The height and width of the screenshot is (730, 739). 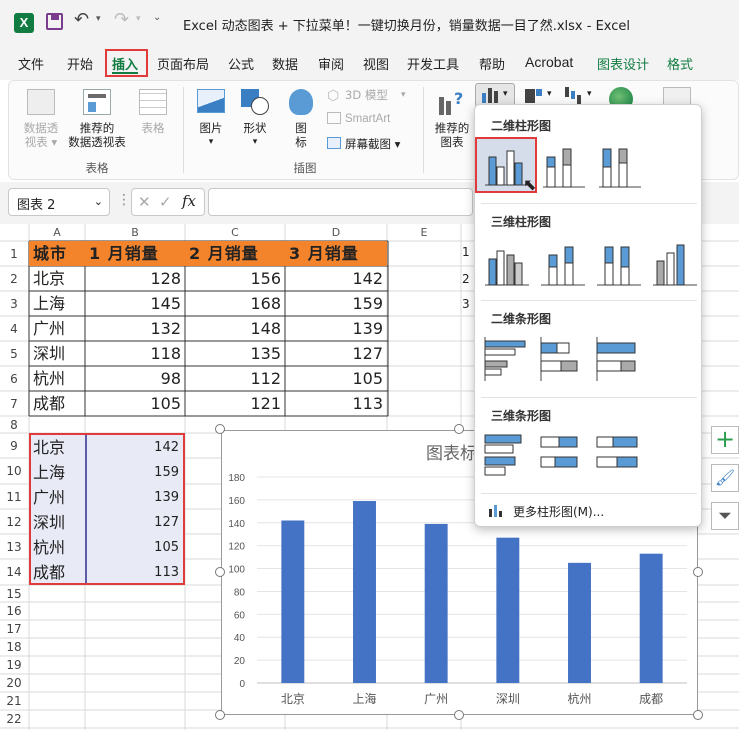 I want to click on pictures-dropdown-icon: ▾, so click(x=211, y=142).